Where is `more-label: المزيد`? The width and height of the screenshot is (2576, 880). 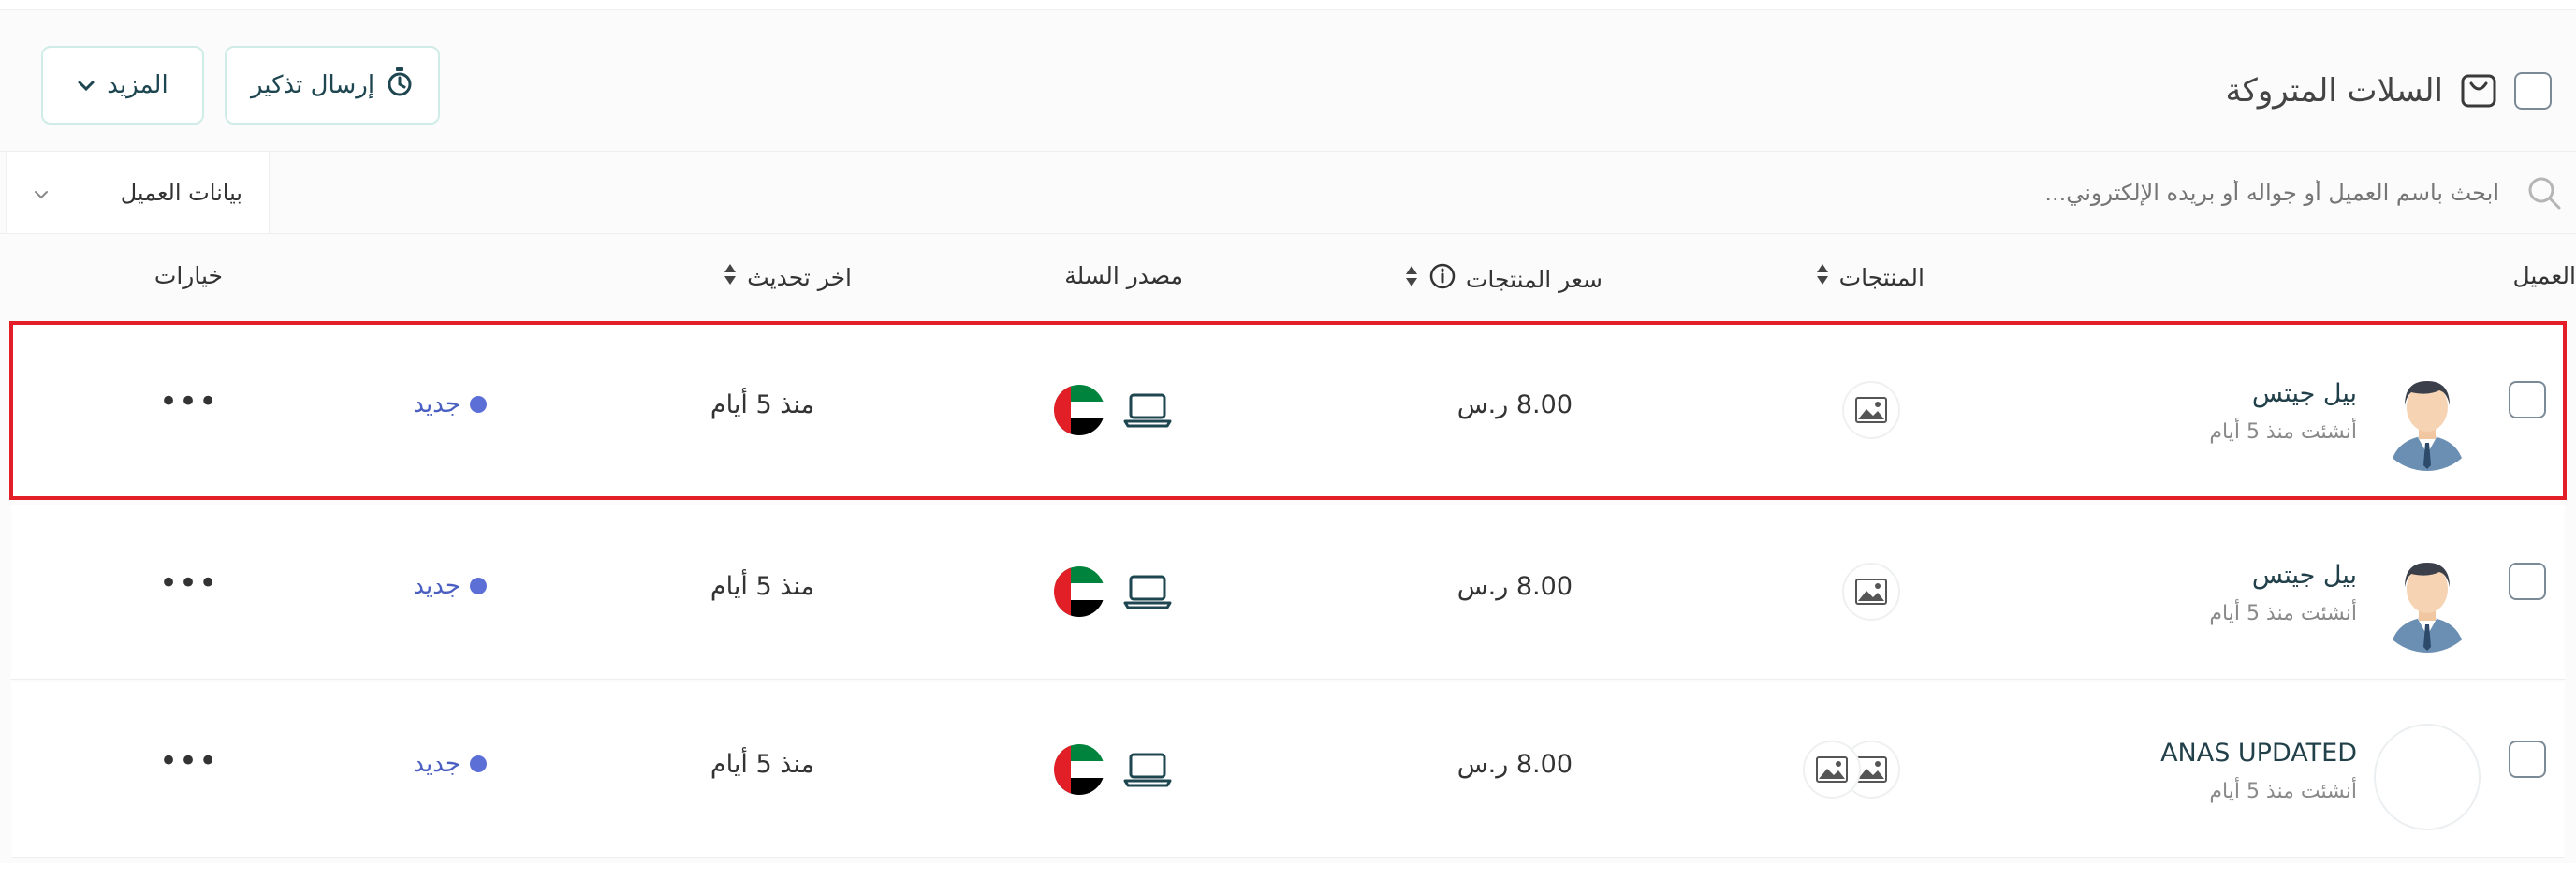
more-label: المزيد is located at coordinates (137, 85).